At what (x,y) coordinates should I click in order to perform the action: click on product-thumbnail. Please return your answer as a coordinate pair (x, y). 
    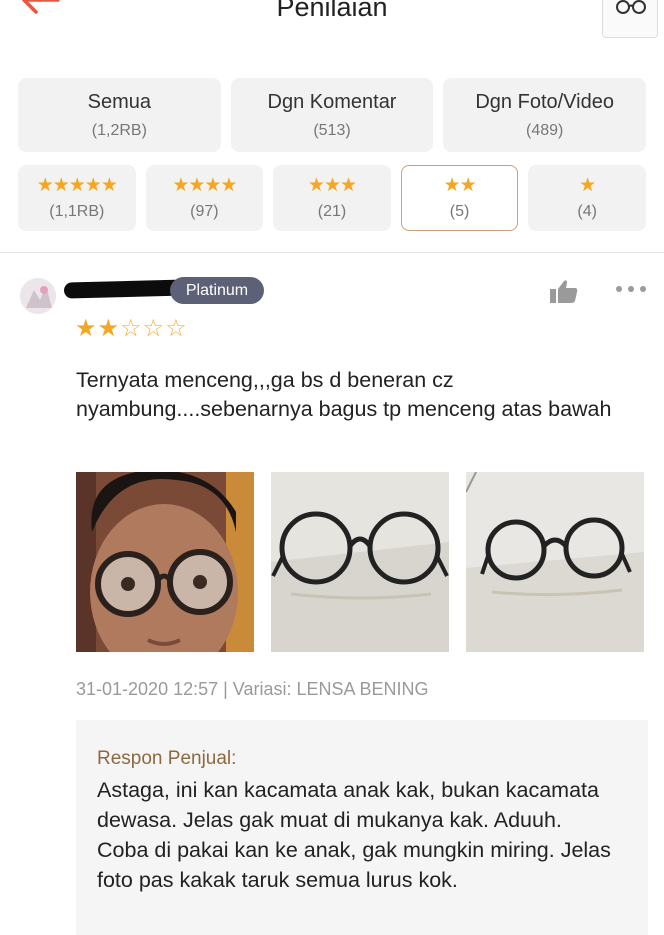
    Looking at the image, I should click on (630, 19).